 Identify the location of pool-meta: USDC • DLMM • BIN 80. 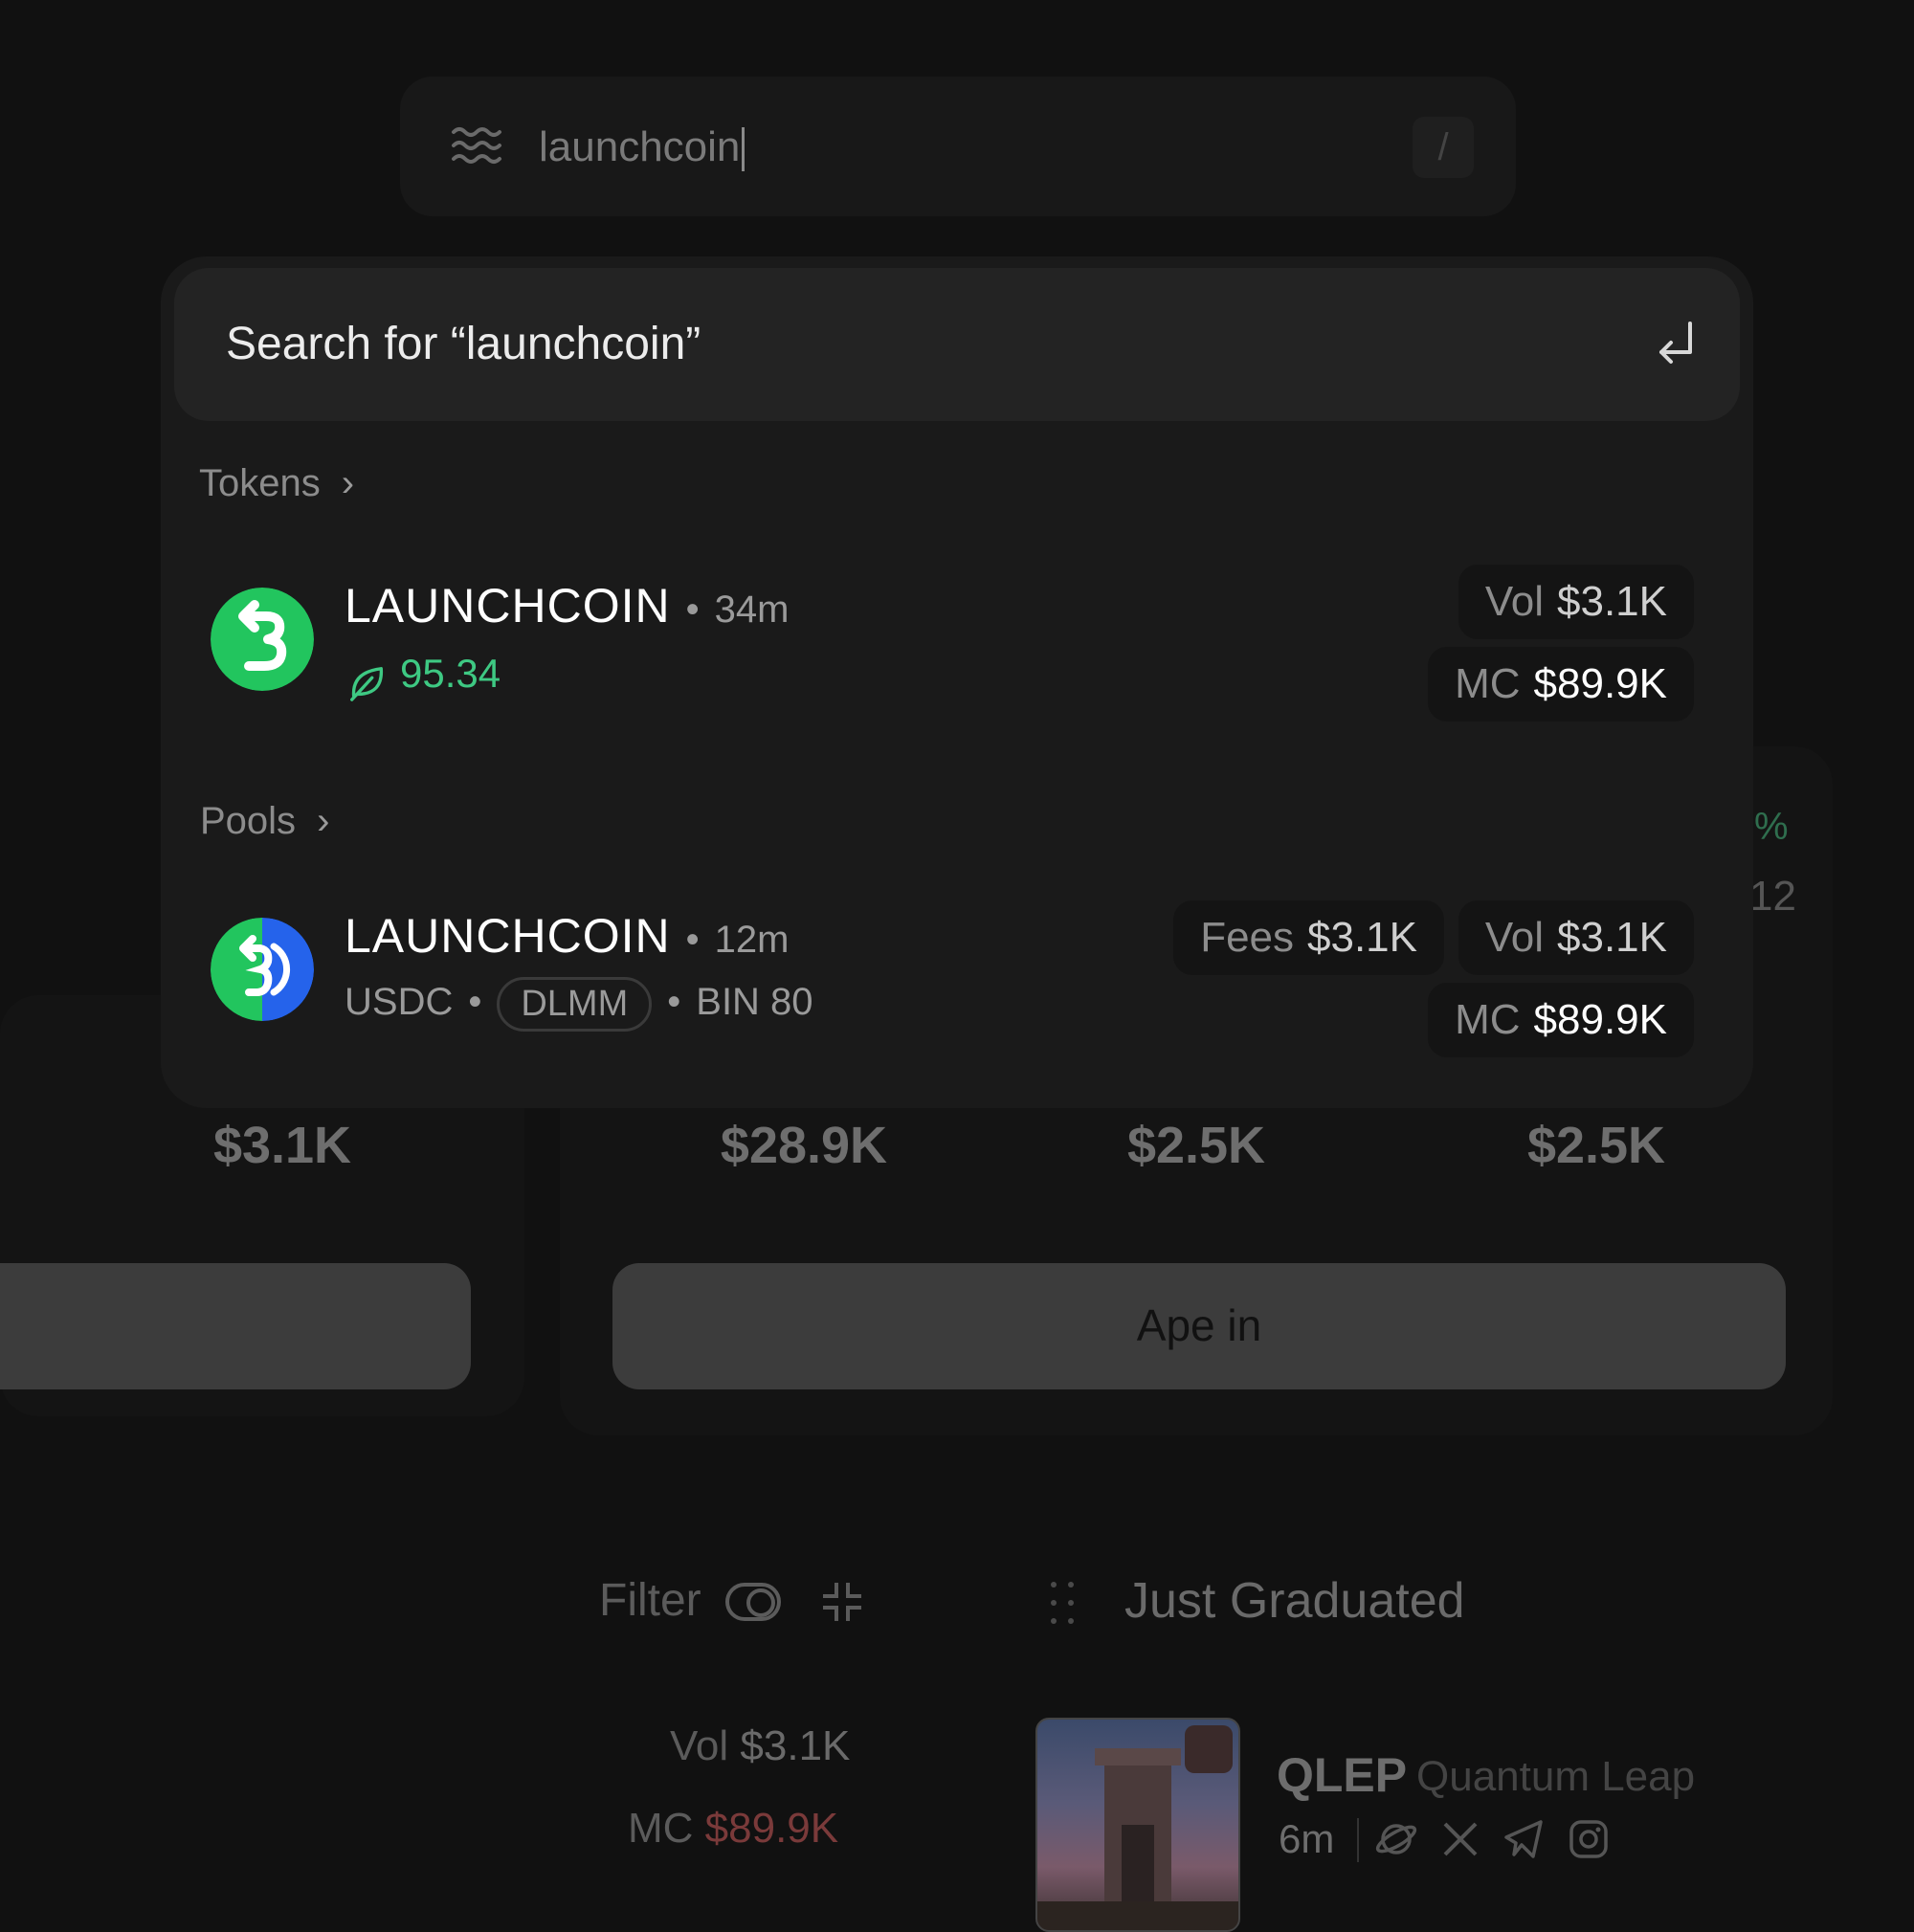
(579, 1004).